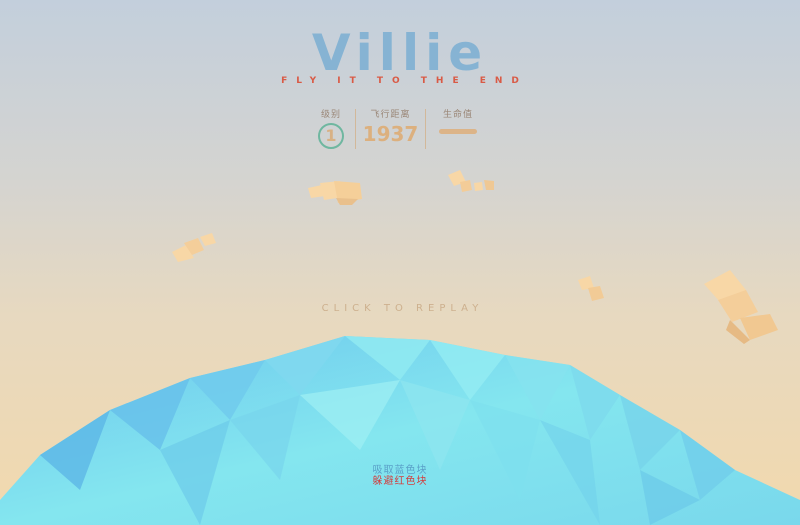 This screenshot has height=525, width=800. I want to click on level-label: 级别, so click(330, 115).